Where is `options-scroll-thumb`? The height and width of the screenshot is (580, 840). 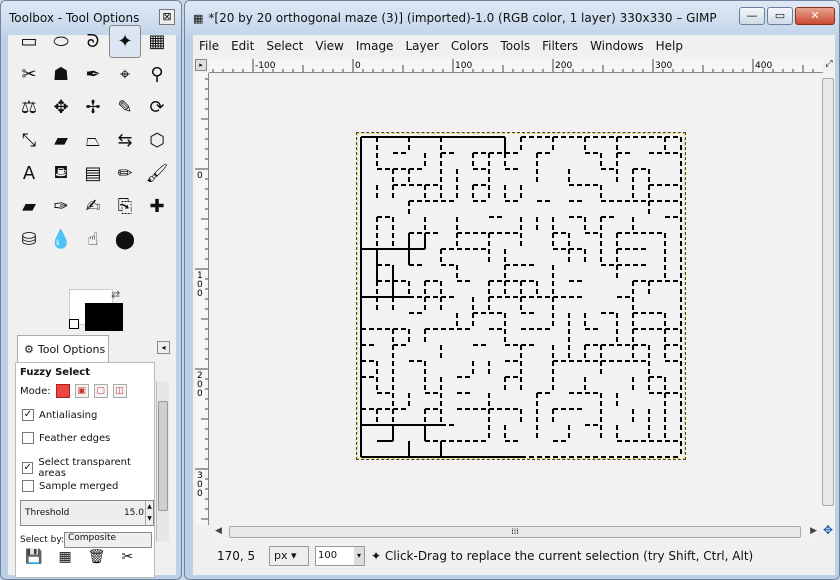 options-scroll-thumb is located at coordinates (163, 456).